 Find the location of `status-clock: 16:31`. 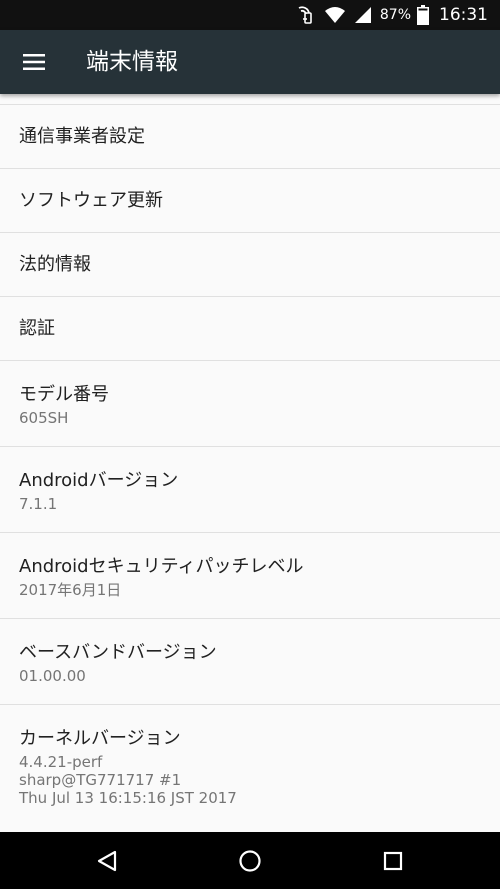

status-clock: 16:31 is located at coordinates (463, 15).